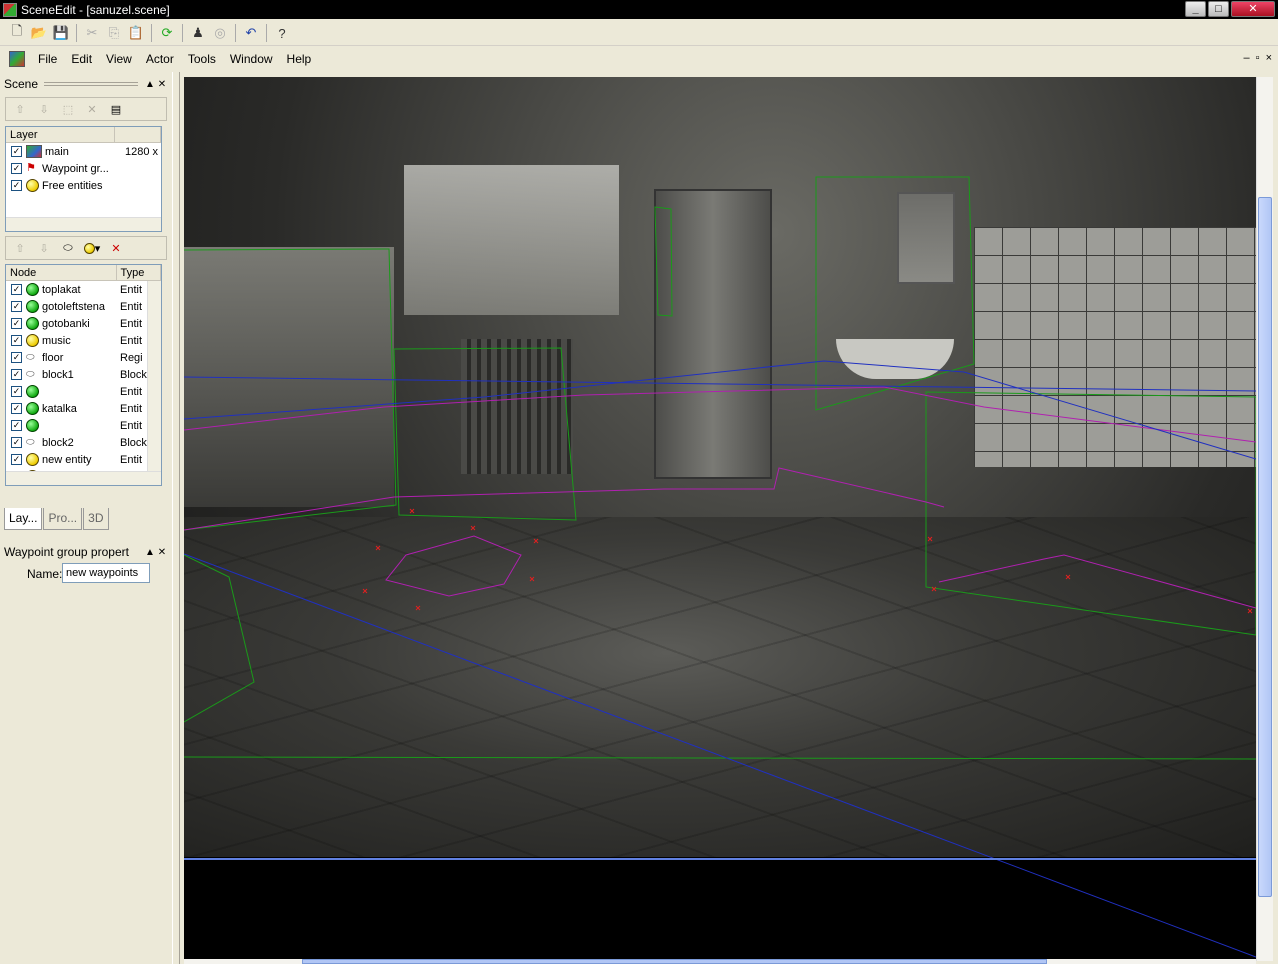 This screenshot has width=1278, height=964. I want to click on menu-window: Window, so click(251, 59).